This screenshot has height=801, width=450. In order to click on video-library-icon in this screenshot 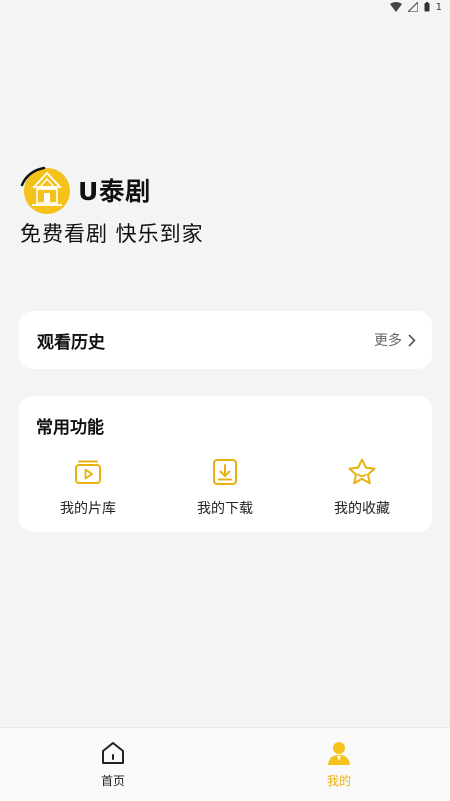, I will do `click(88, 472)`.